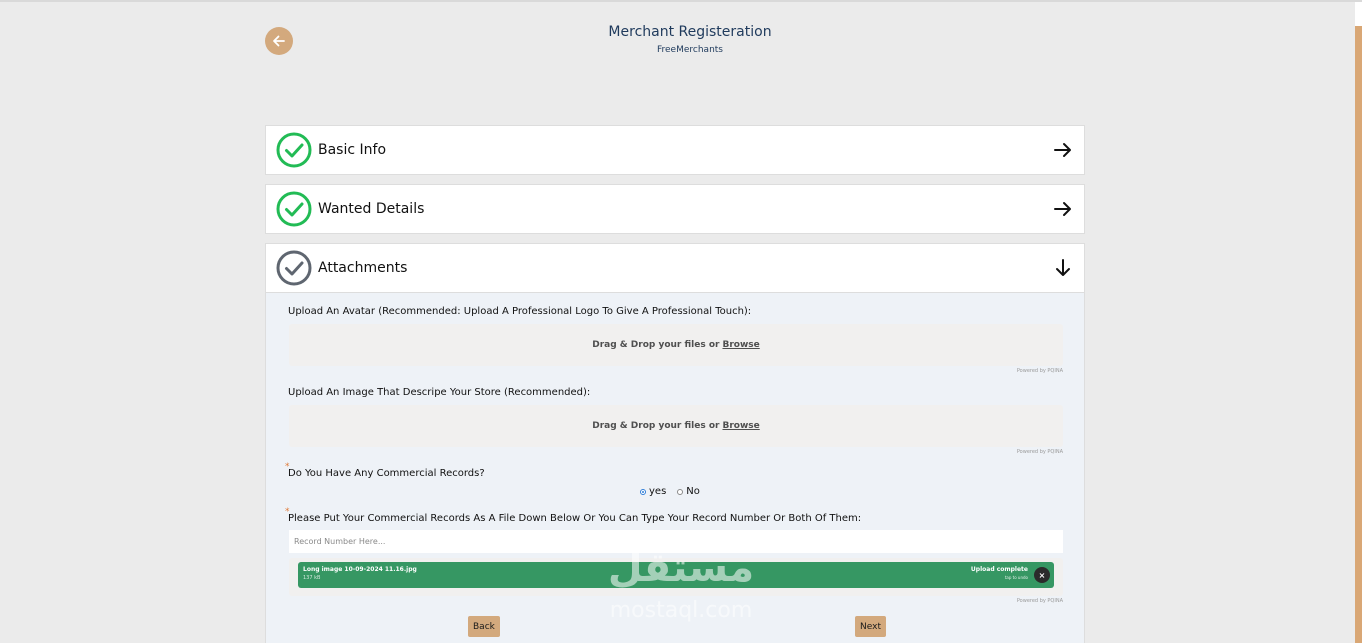 This screenshot has width=1362, height=643. I want to click on store-image-dropzone: Drag & Drop your files or Browse, so click(676, 426).